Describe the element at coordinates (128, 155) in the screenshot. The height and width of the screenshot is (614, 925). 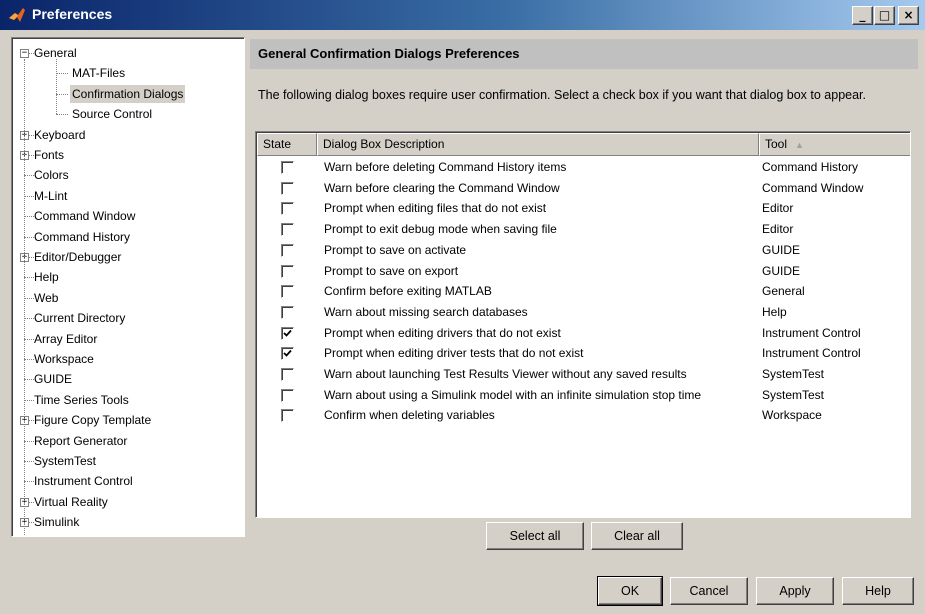
I see `tree-item: + Fonts` at that location.